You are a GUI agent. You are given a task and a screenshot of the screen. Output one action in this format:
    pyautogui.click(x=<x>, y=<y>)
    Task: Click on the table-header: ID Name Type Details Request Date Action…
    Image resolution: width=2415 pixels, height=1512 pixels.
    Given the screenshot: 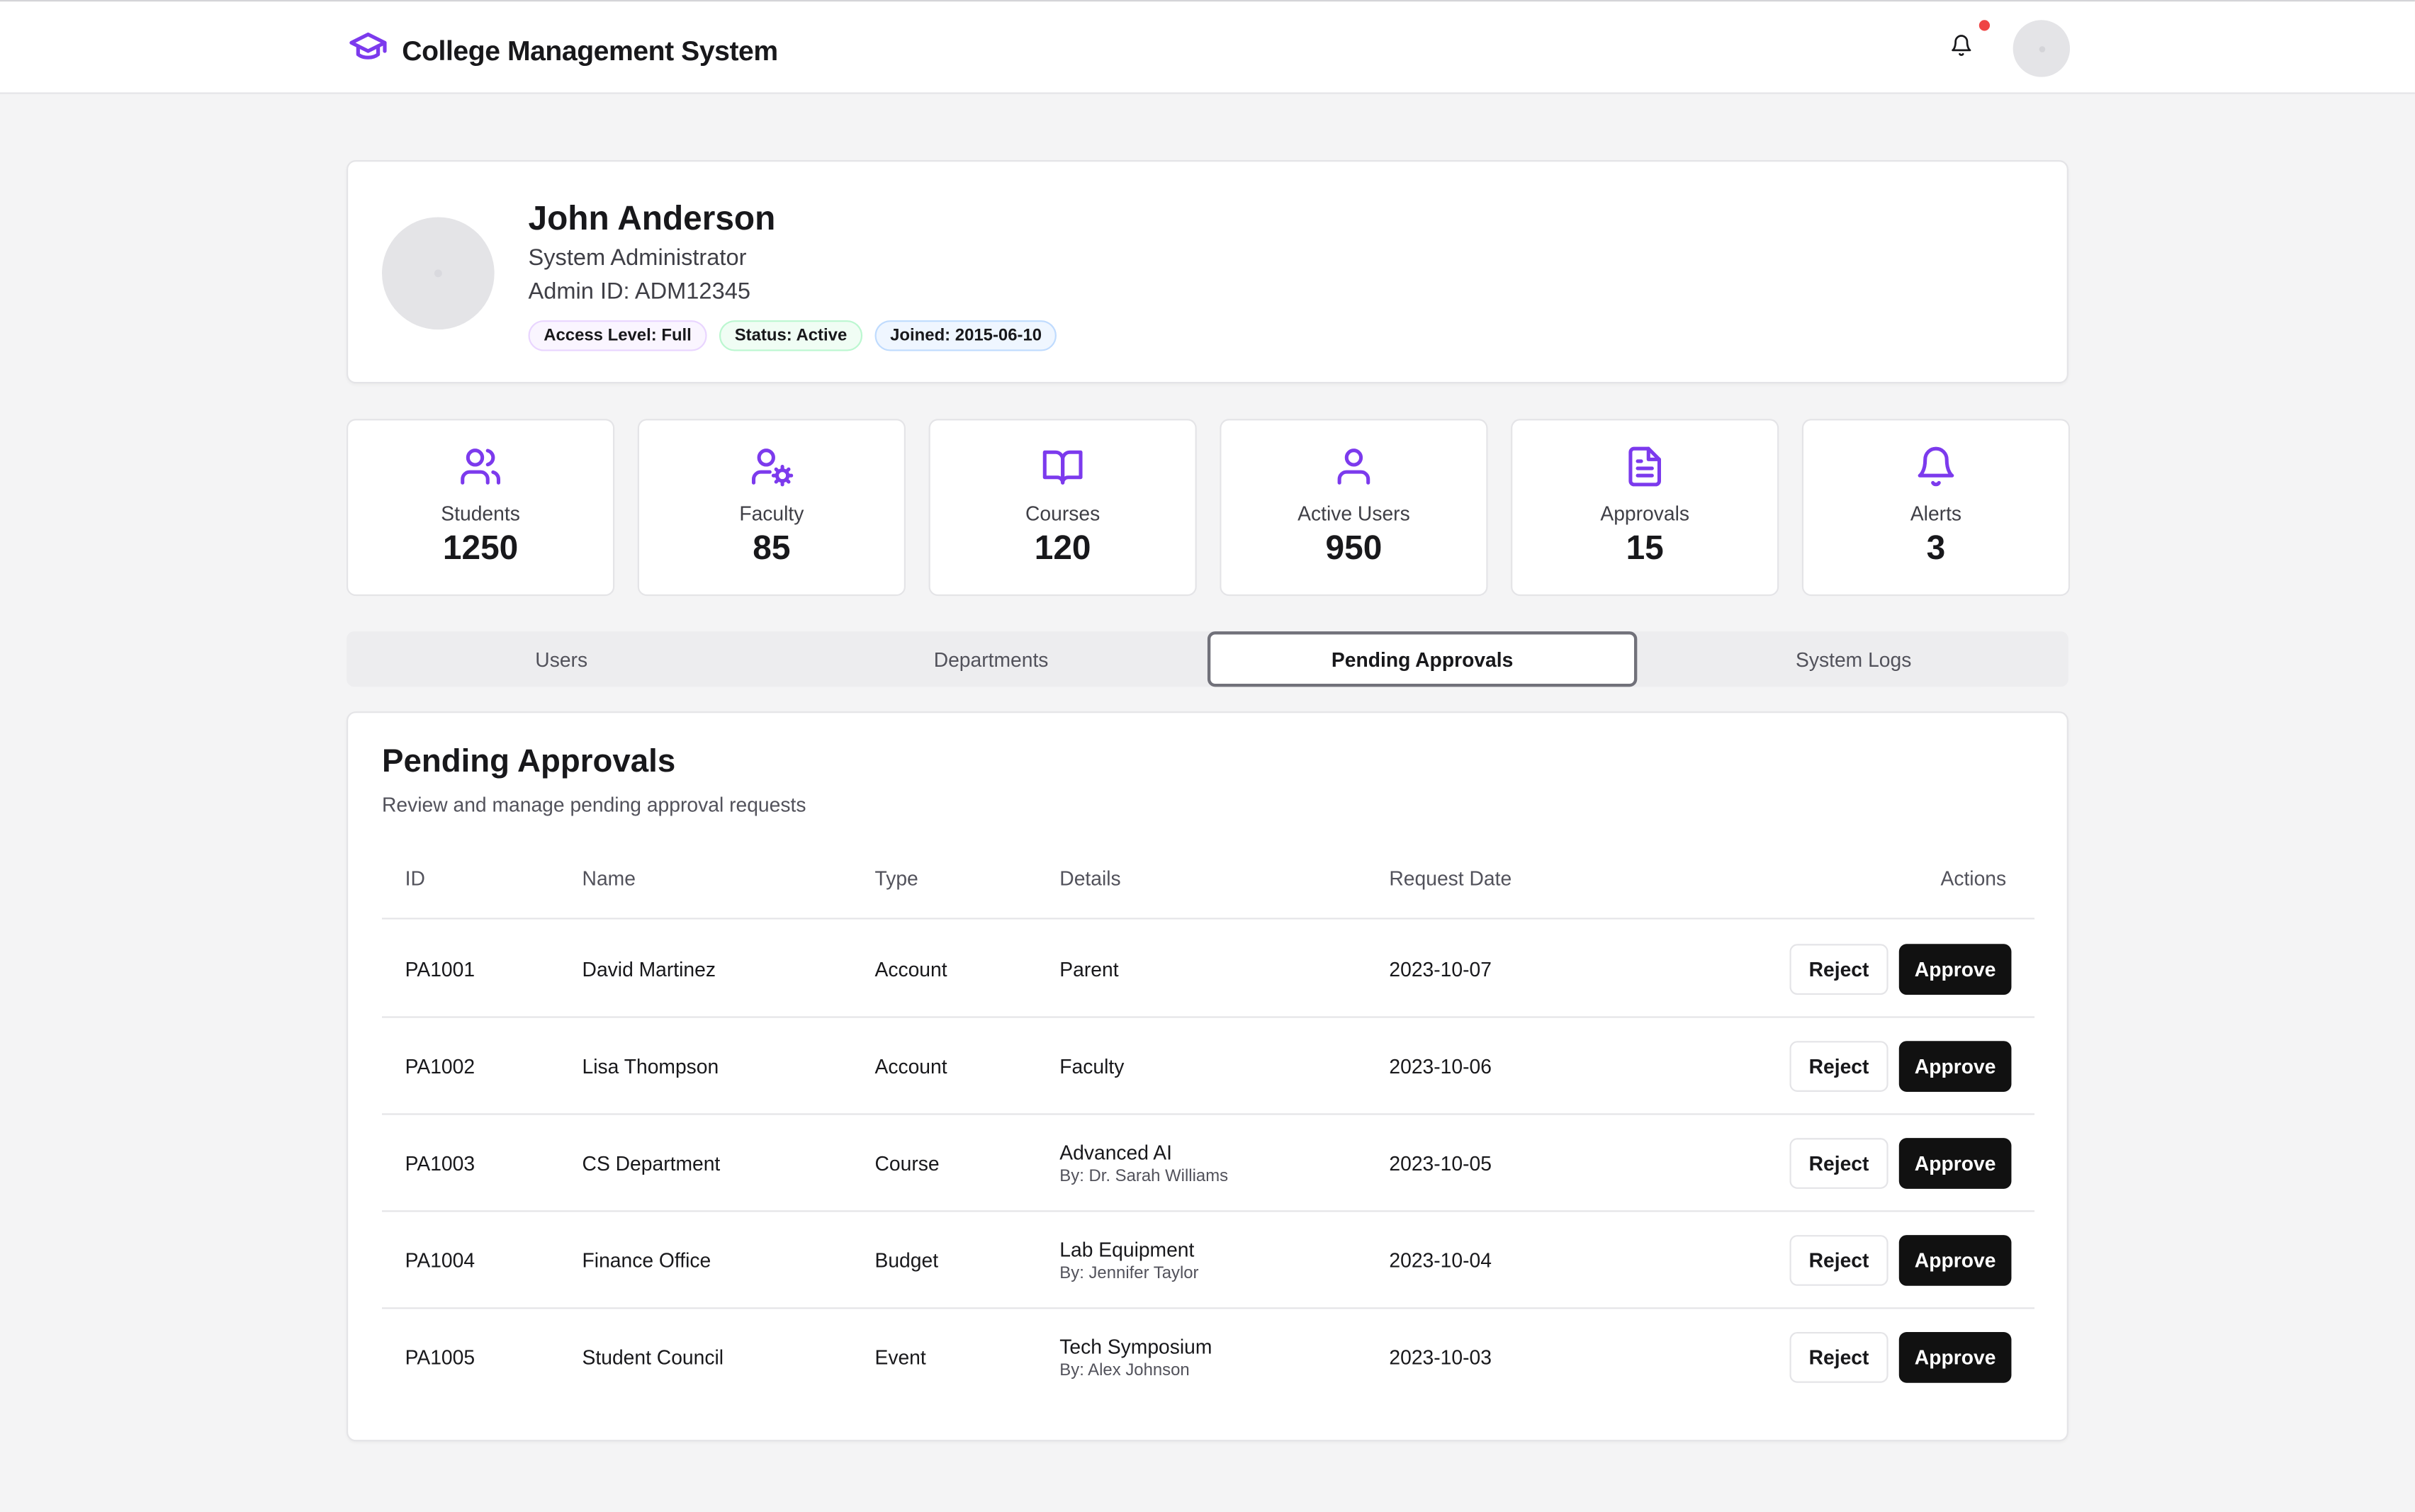 What is the action you would take?
    pyautogui.click(x=1208, y=890)
    